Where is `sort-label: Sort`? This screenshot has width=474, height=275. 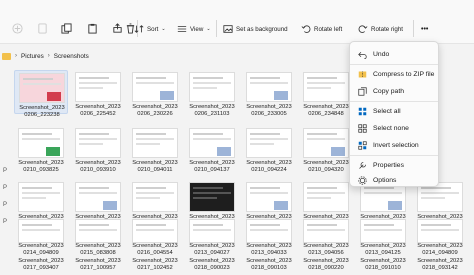
sort-label: Sort is located at coordinates (153, 29).